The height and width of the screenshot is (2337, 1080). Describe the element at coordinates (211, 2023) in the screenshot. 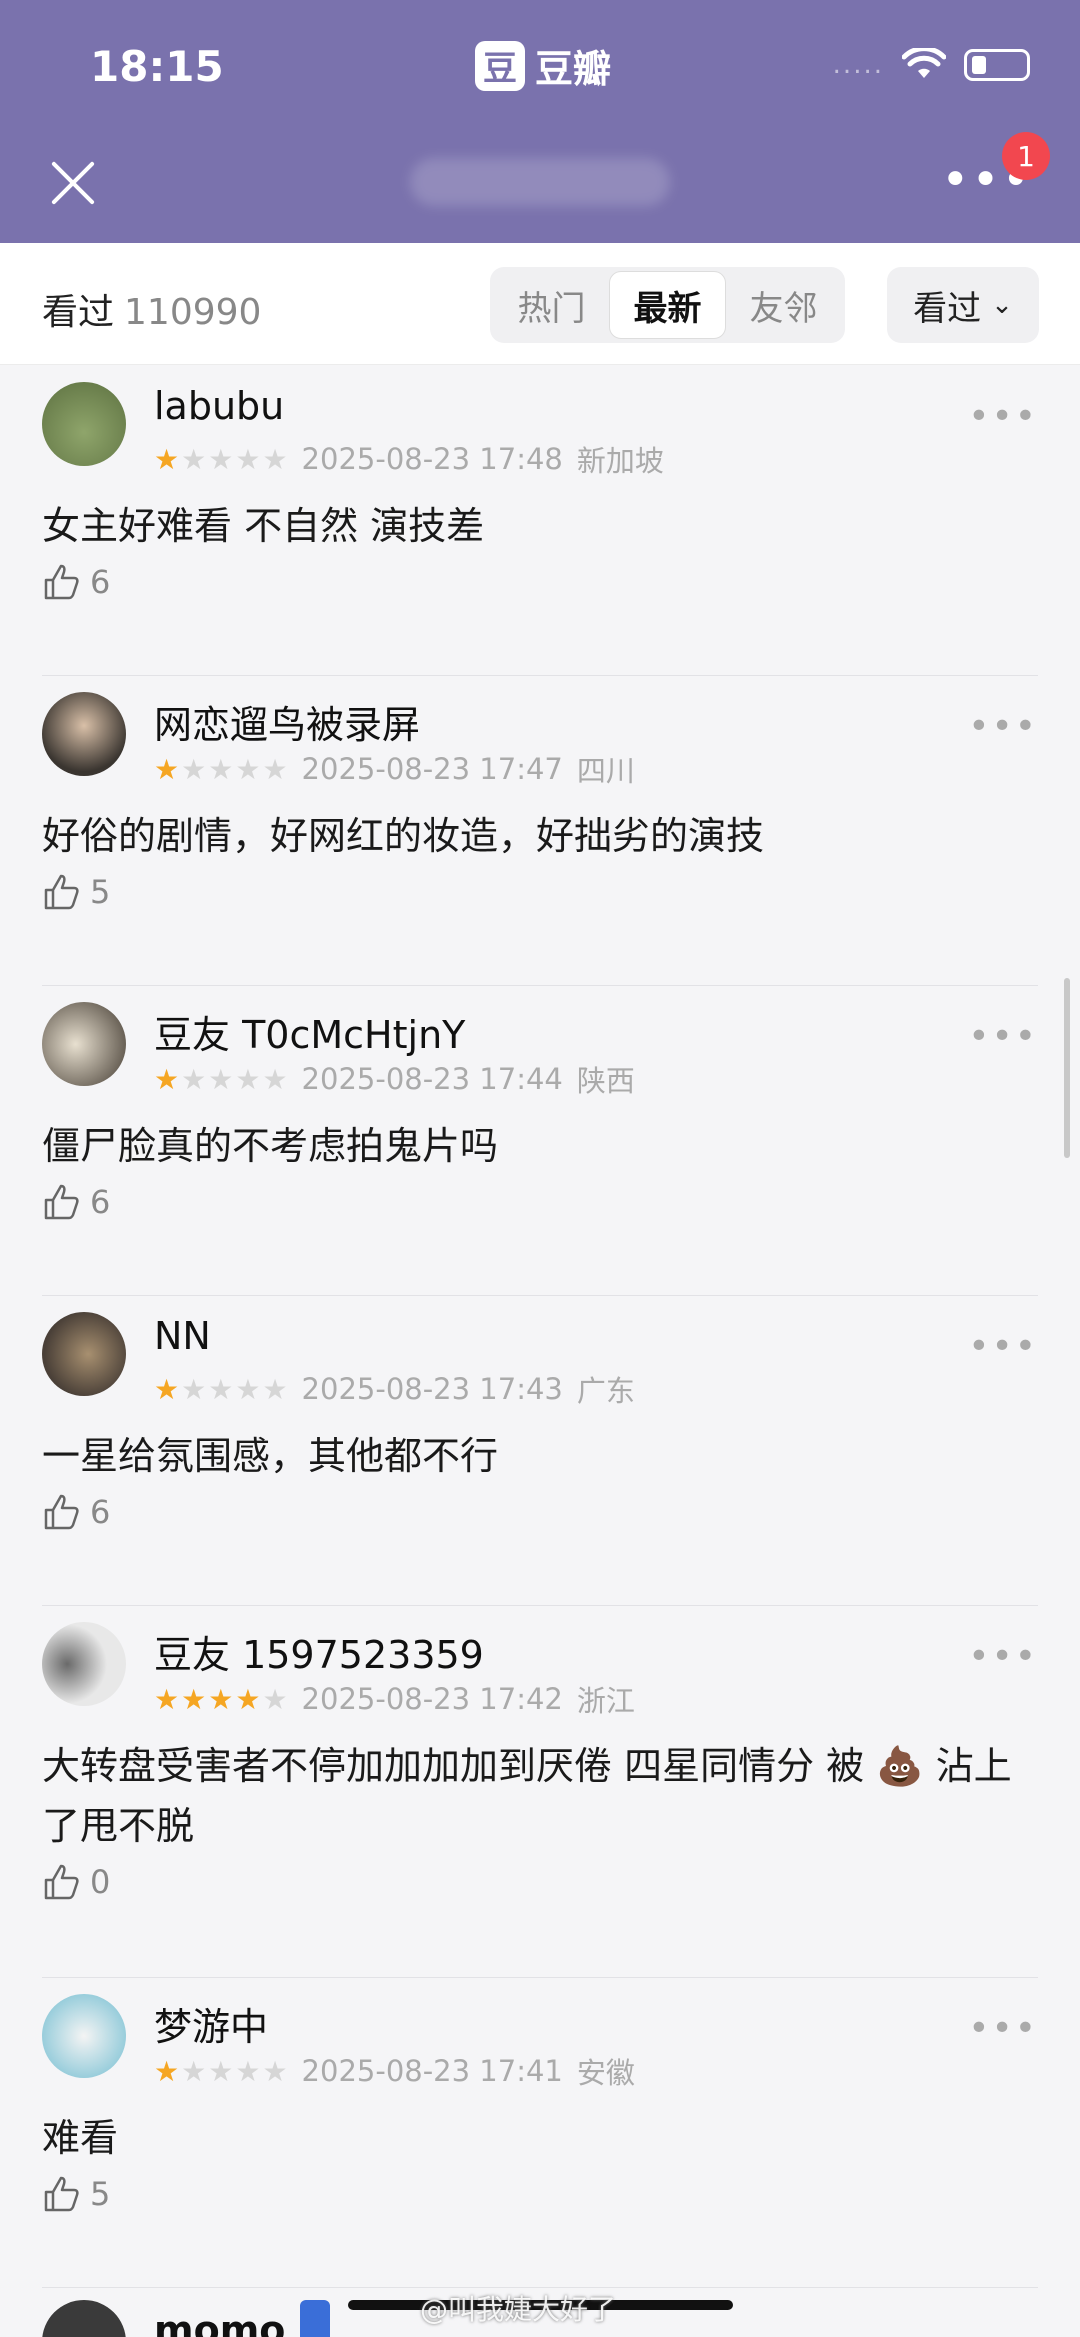

I see `username: 梦游中` at that location.